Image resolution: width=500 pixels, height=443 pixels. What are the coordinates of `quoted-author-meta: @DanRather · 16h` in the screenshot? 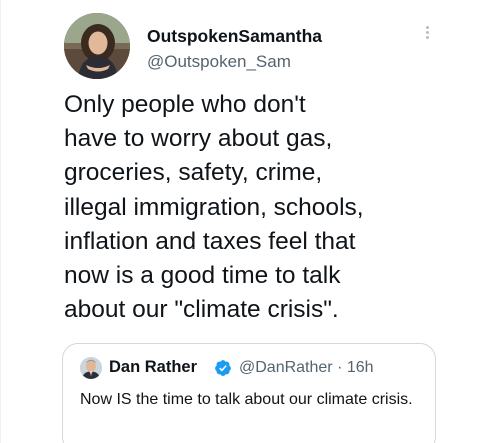 It's located at (306, 368).